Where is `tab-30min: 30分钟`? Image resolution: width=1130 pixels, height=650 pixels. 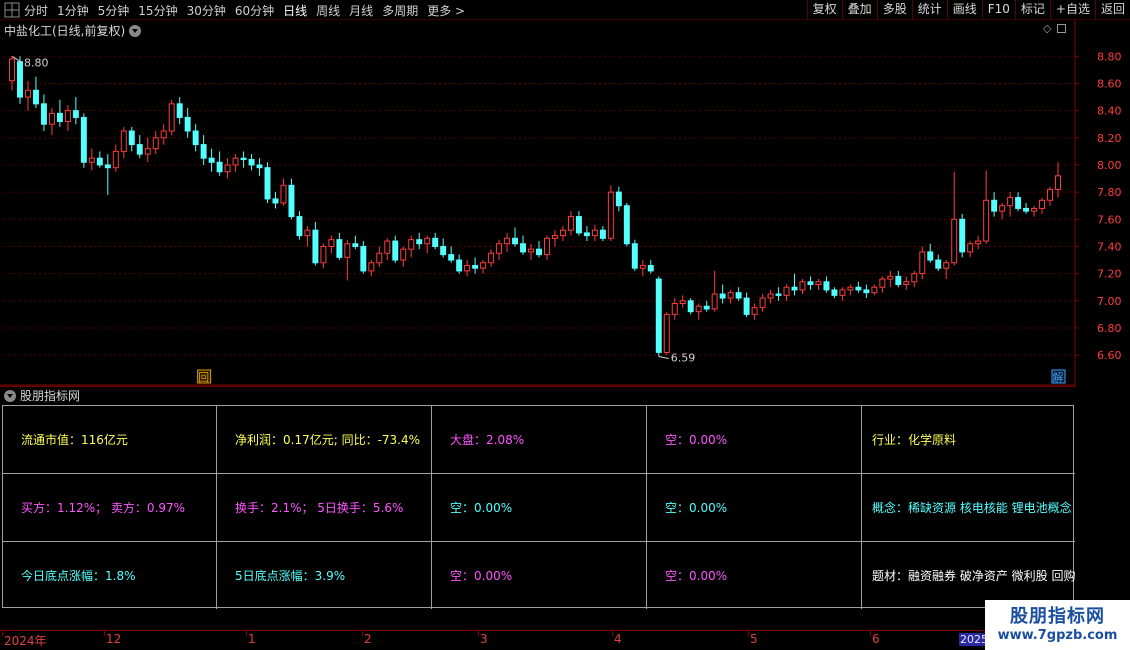 tab-30min: 30分钟 is located at coordinates (206, 10).